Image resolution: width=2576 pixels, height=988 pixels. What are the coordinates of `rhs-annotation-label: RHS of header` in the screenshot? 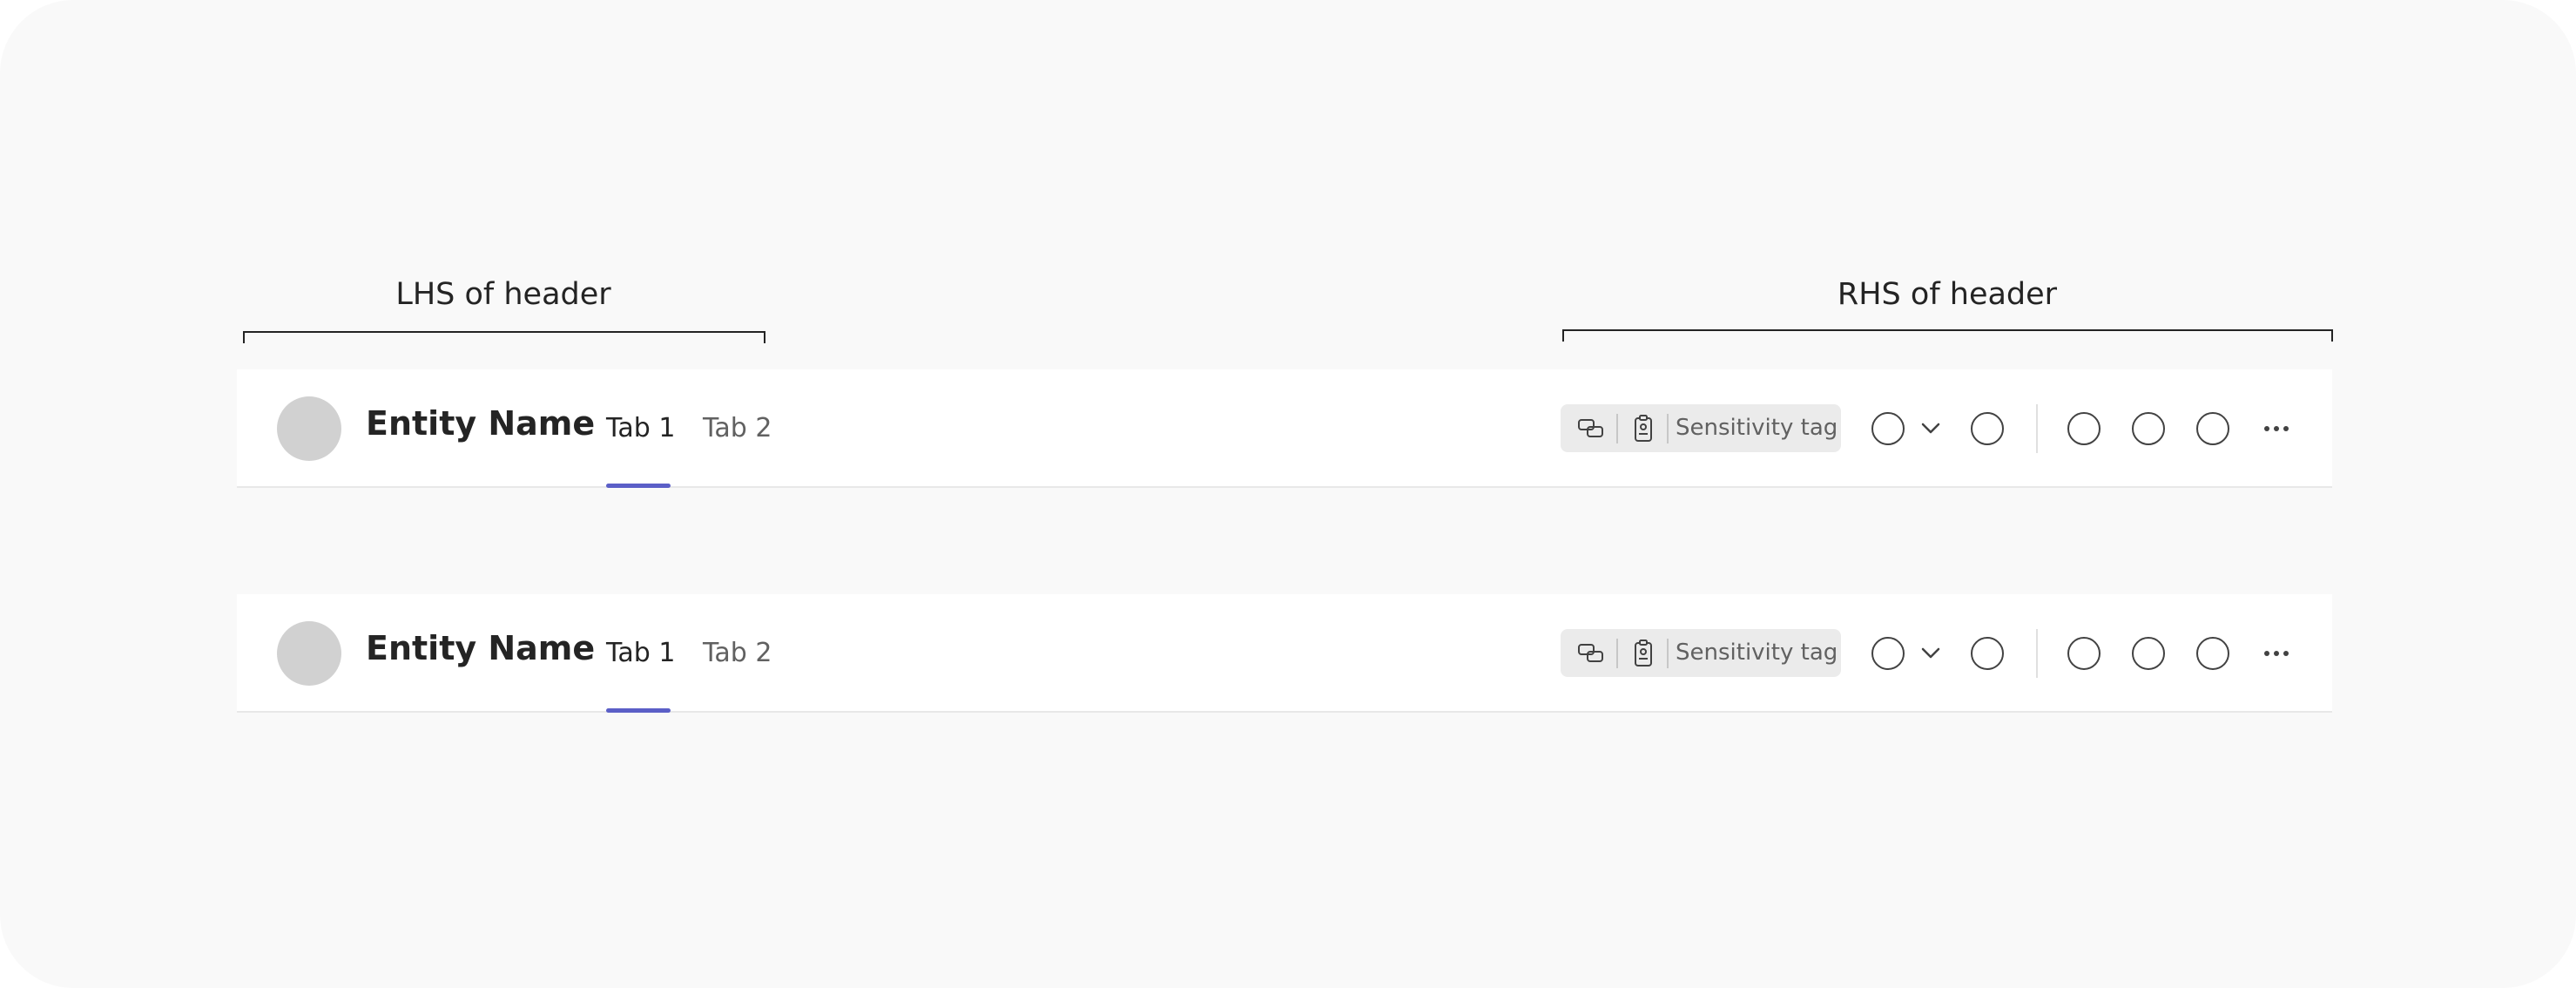 It's located at (1948, 294).